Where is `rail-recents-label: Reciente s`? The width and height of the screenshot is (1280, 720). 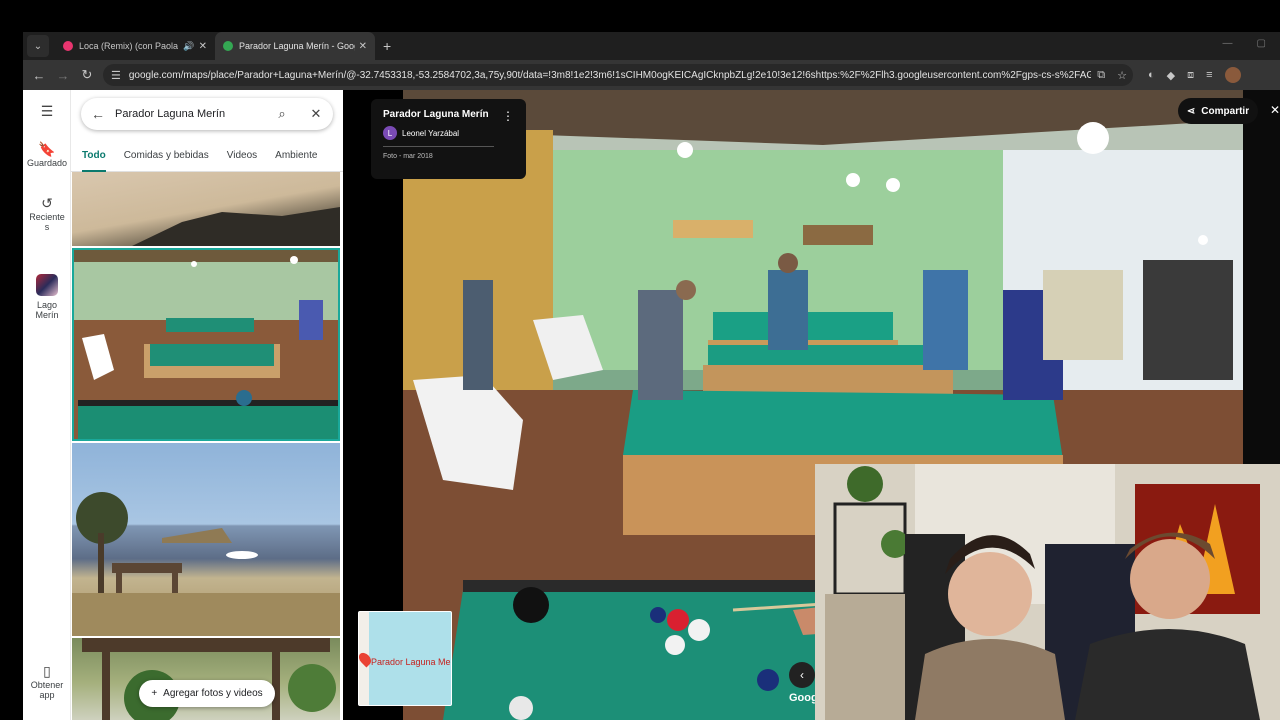 rail-recents-label: Reciente s is located at coordinates (47, 222).